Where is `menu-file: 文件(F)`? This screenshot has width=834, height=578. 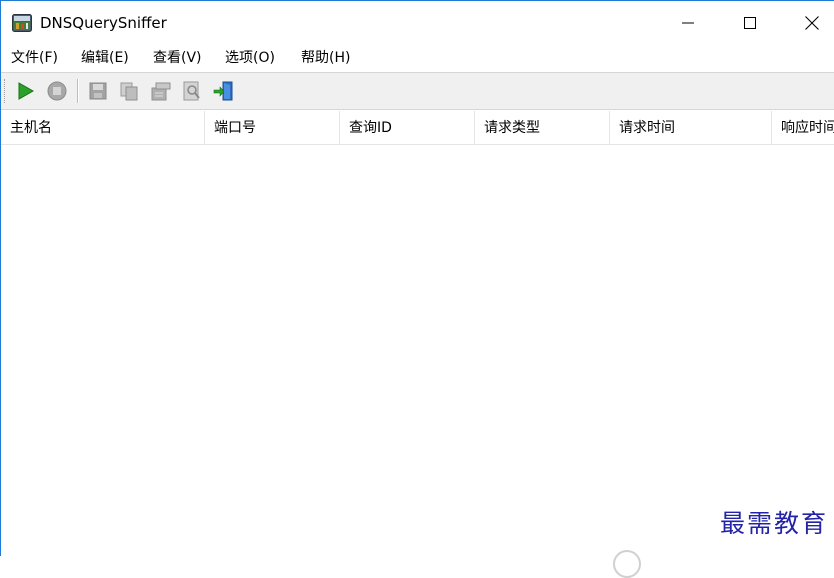
menu-file: 文件(F) is located at coordinates (34, 58).